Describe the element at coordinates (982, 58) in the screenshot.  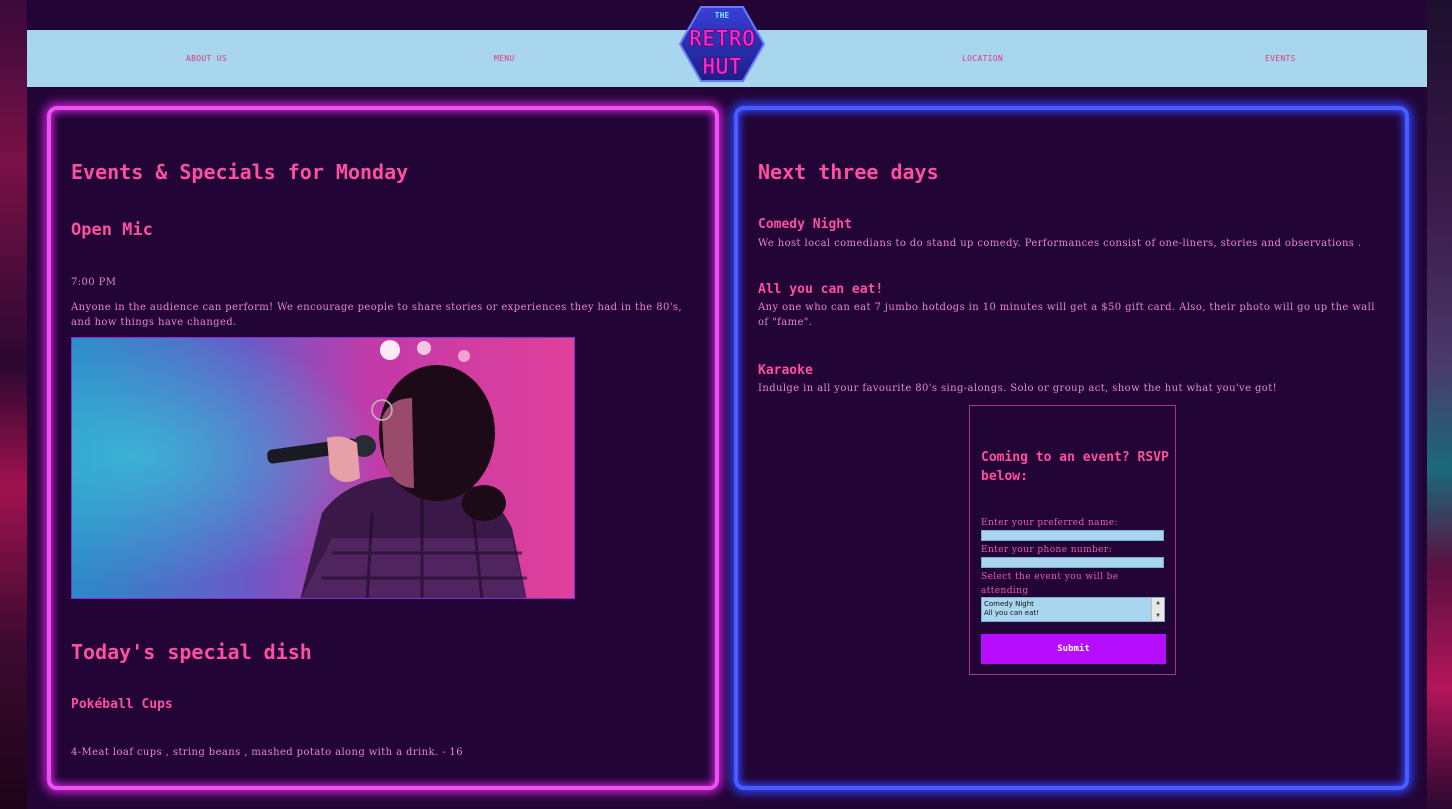
I see `nav-link-location: LOCATION` at that location.